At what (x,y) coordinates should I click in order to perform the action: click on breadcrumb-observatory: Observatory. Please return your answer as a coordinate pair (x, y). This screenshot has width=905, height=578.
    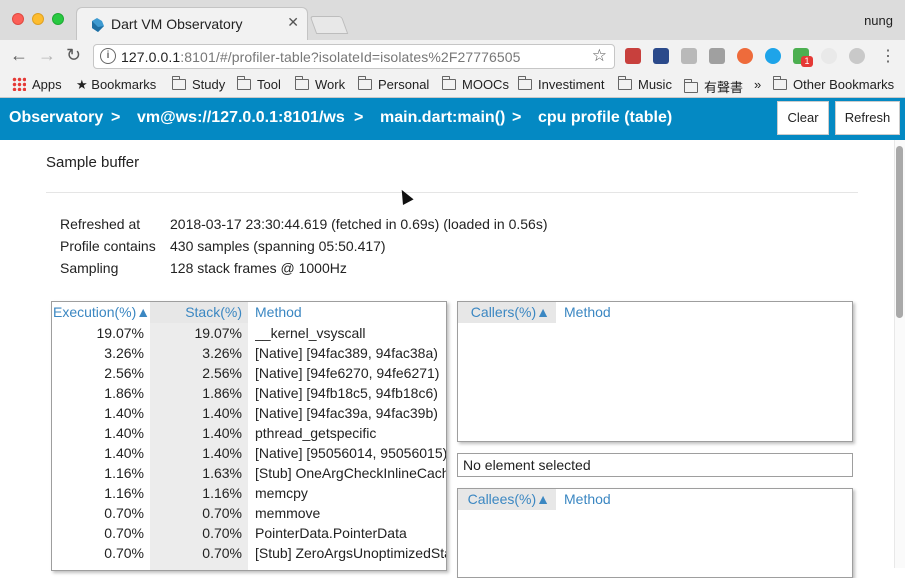
    Looking at the image, I should click on (56, 118).